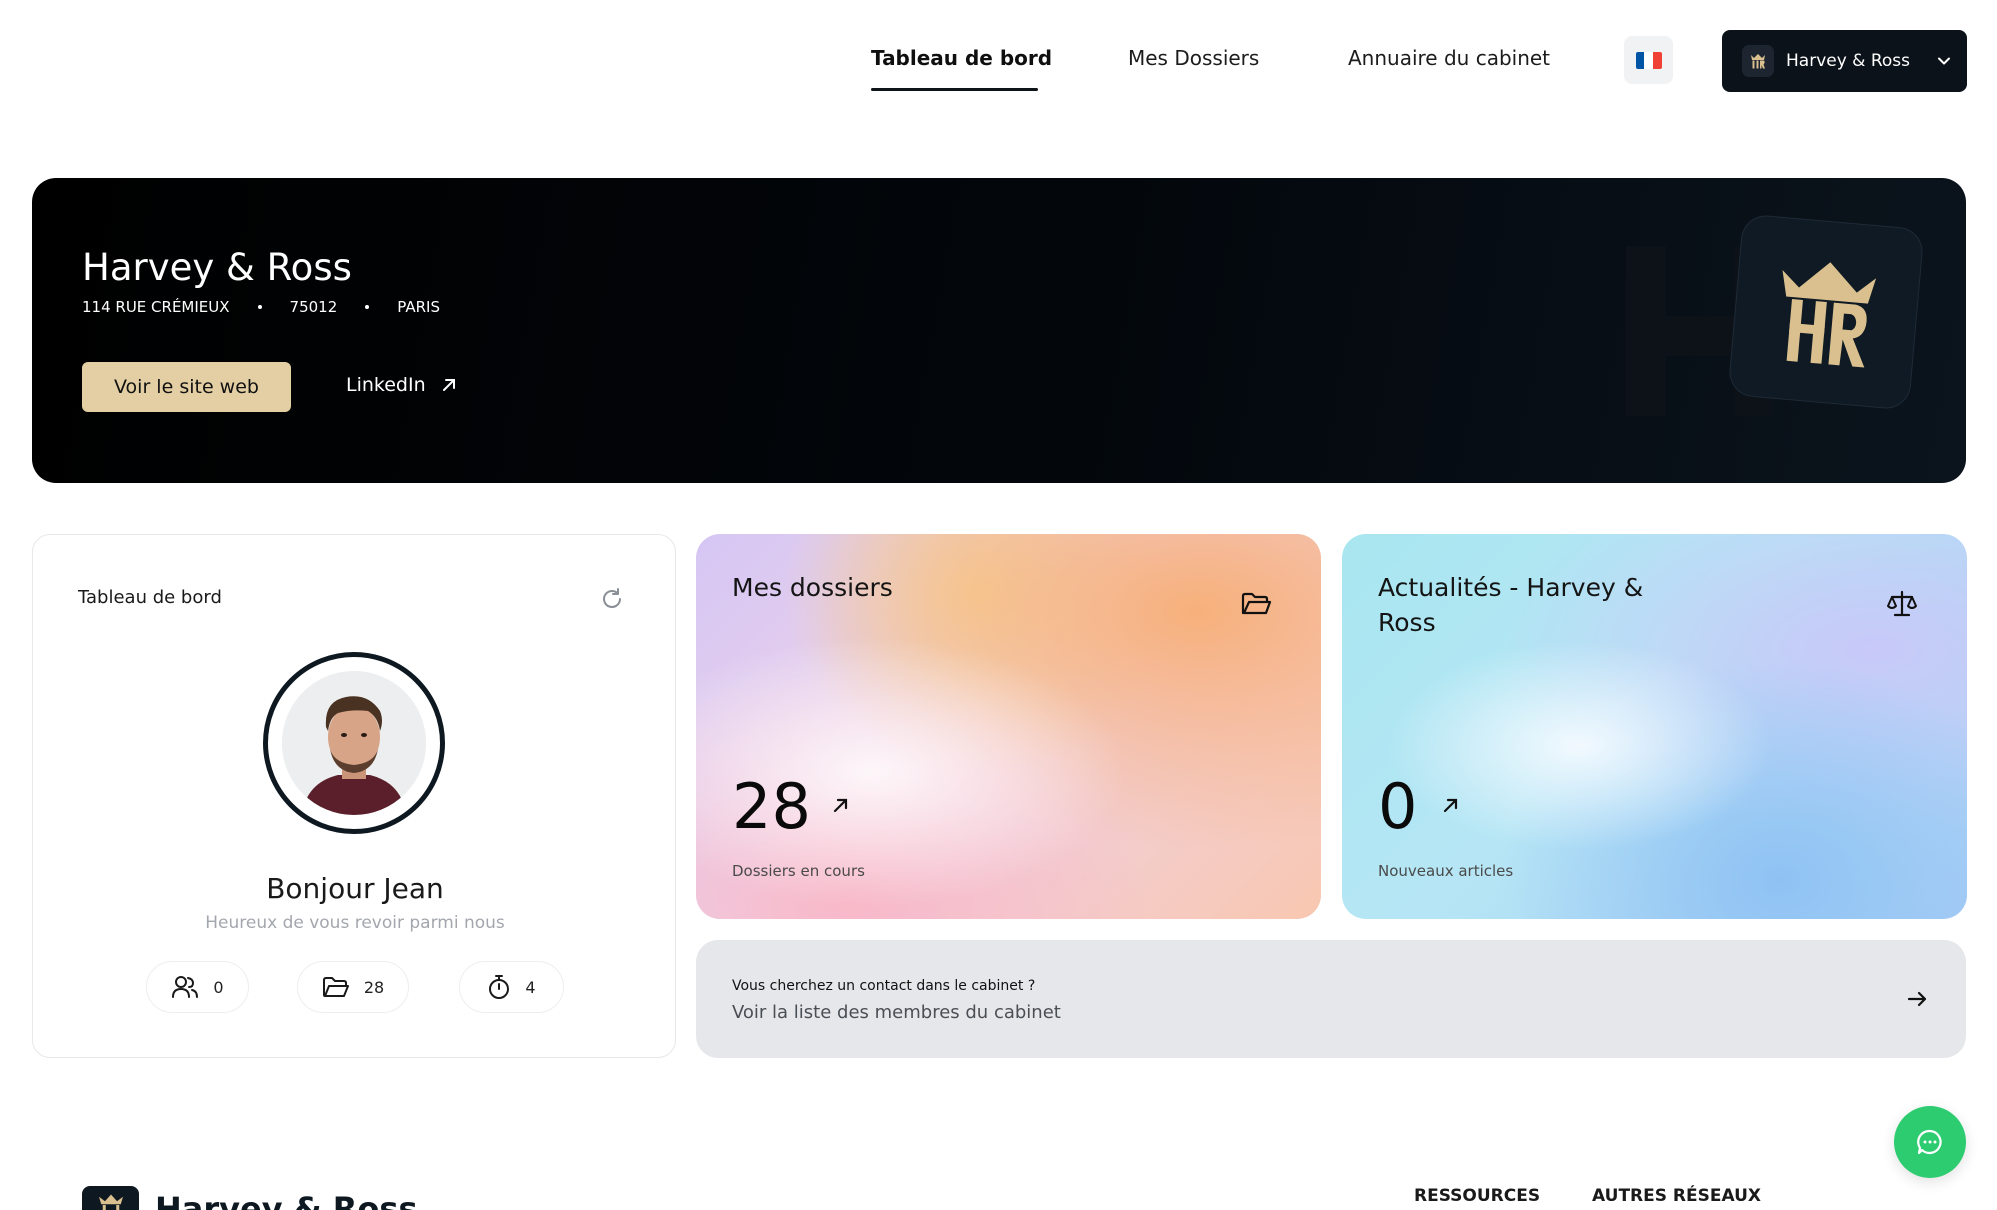 This screenshot has width=1997, height=1210. Describe the element at coordinates (313, 307) in the screenshot. I see `address-zip: 75012` at that location.